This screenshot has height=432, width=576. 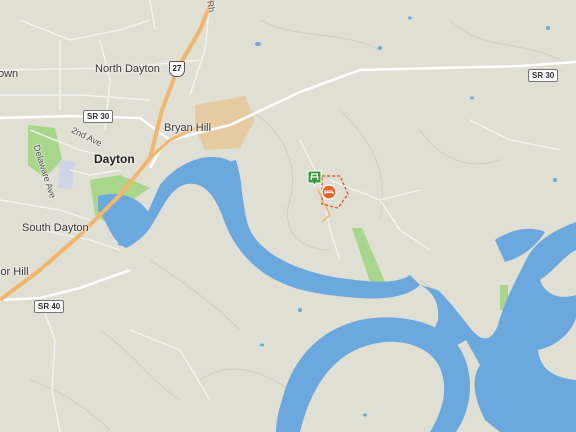 I want to click on sr30-west-shield: SR 30, so click(x=98, y=116).